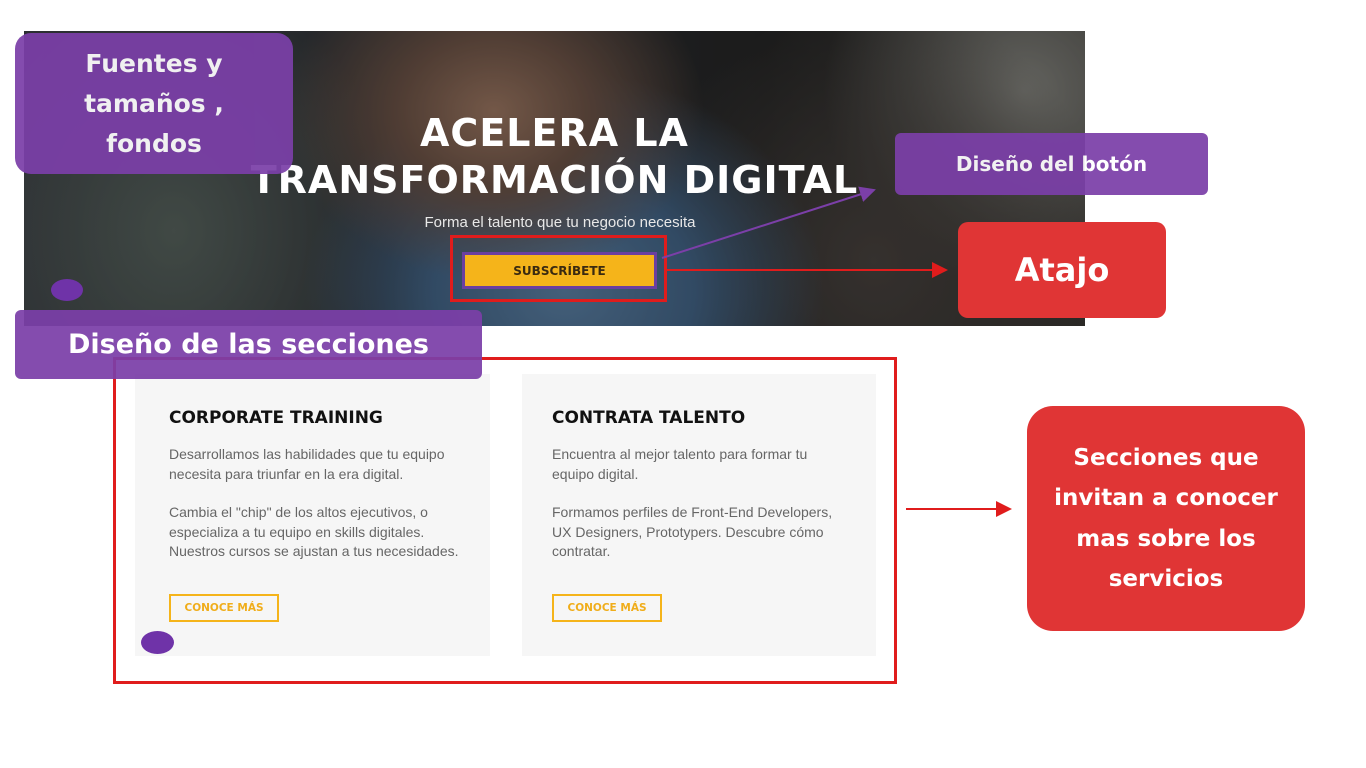  I want to click on annotation-fonts: Fuentes y tamaños , fondos, so click(154, 103).